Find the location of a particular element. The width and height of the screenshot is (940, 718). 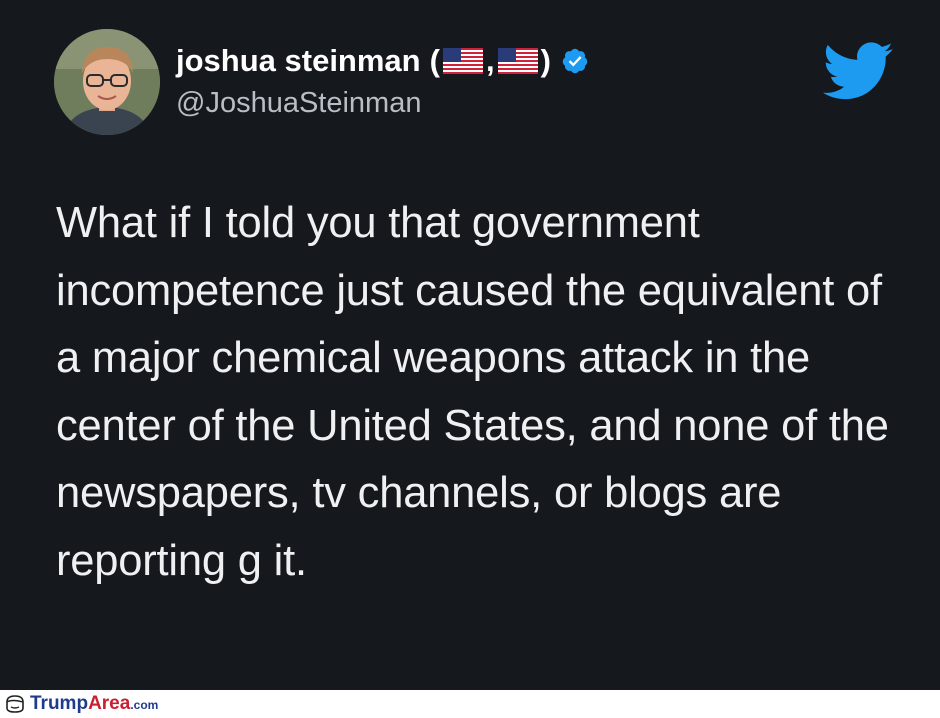

name-close-paren: ) is located at coordinates (545, 60).